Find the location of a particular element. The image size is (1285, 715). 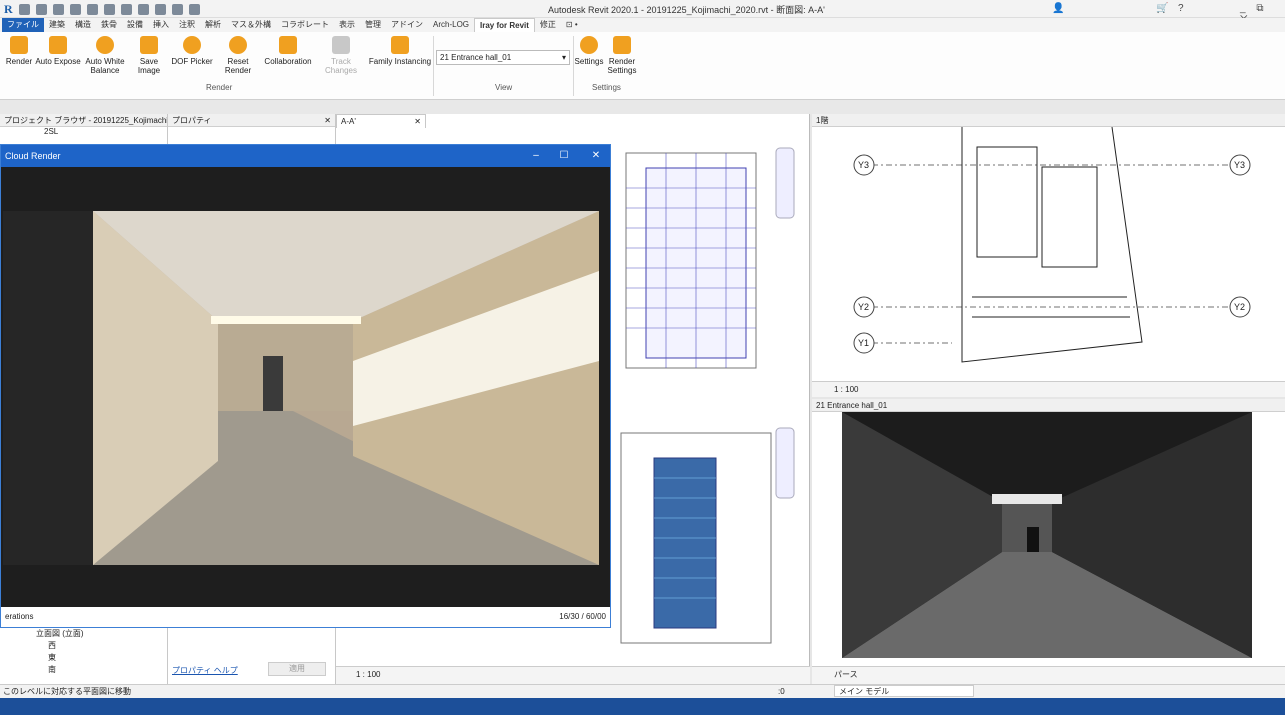

open-icon is located at coordinates (24, 9).